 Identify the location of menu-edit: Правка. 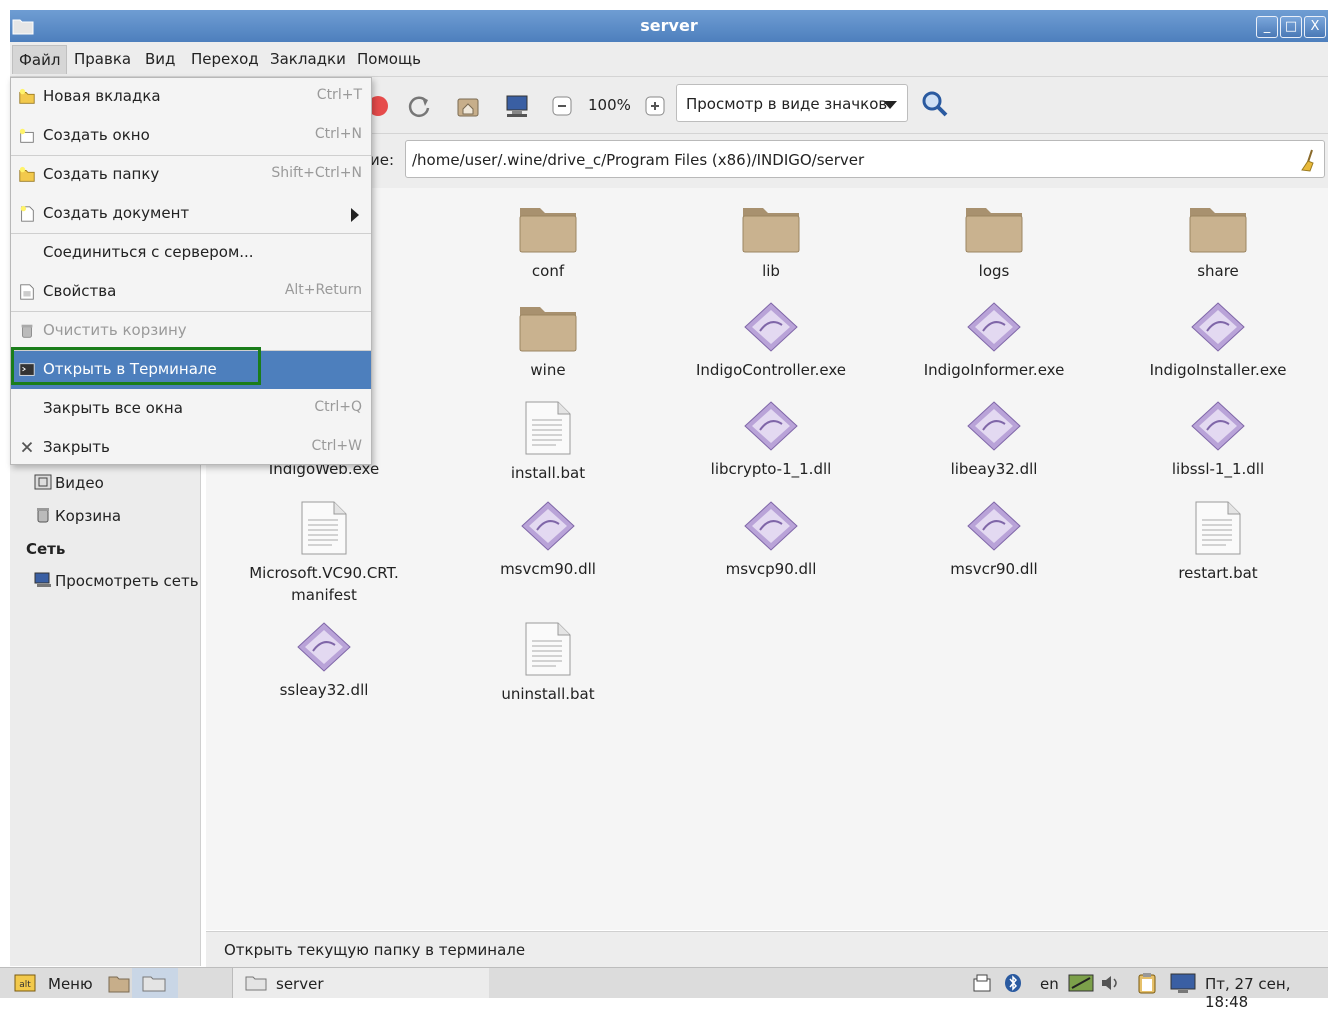
(102, 59).